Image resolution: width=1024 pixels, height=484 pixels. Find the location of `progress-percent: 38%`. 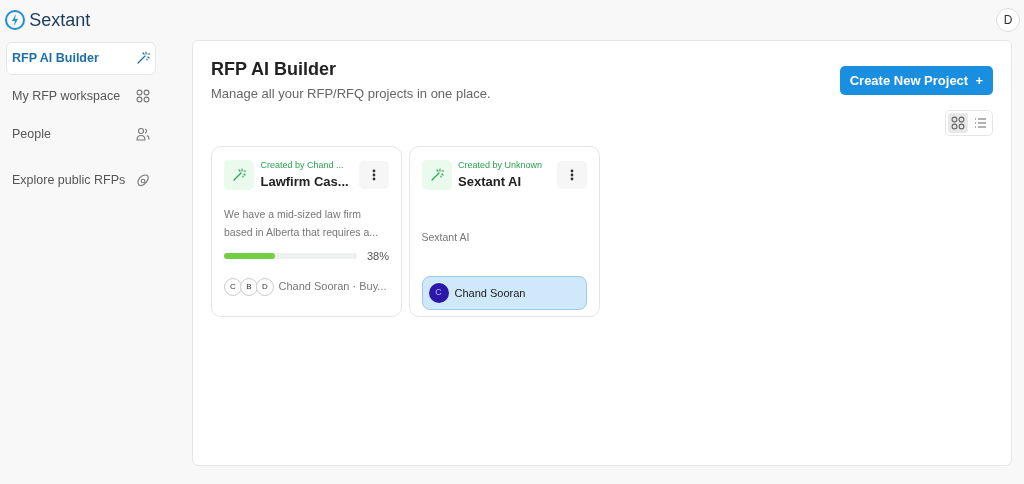

progress-percent: 38% is located at coordinates (377, 257).